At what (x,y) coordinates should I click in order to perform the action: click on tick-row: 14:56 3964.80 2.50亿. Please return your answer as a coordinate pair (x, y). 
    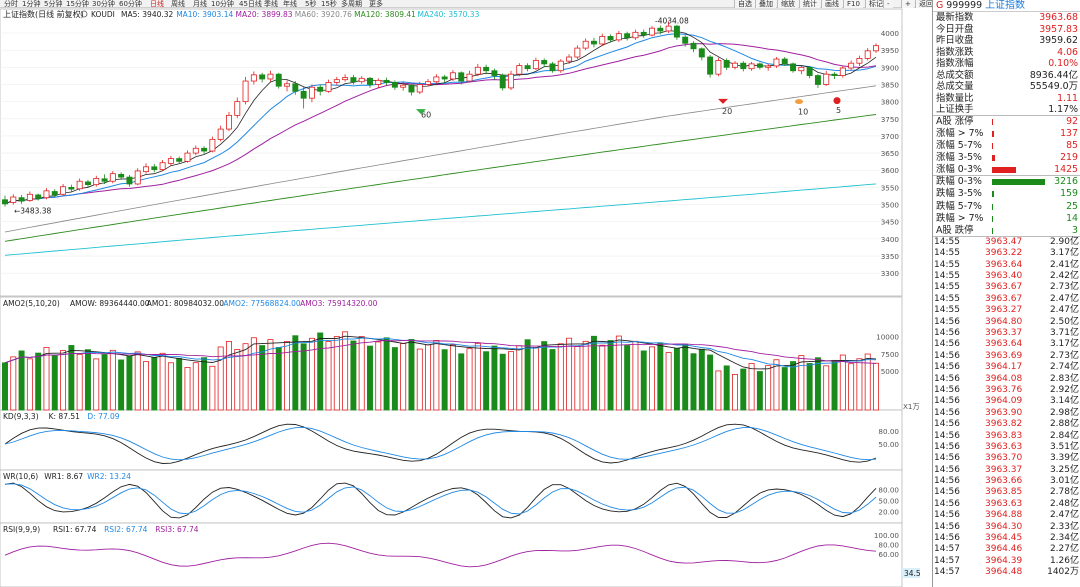
    Looking at the image, I should click on (1006, 322).